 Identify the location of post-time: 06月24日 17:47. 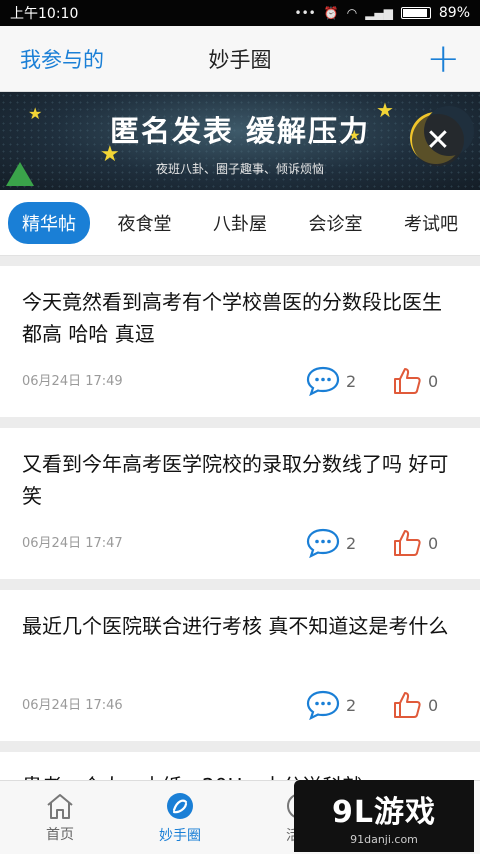
(72, 543).